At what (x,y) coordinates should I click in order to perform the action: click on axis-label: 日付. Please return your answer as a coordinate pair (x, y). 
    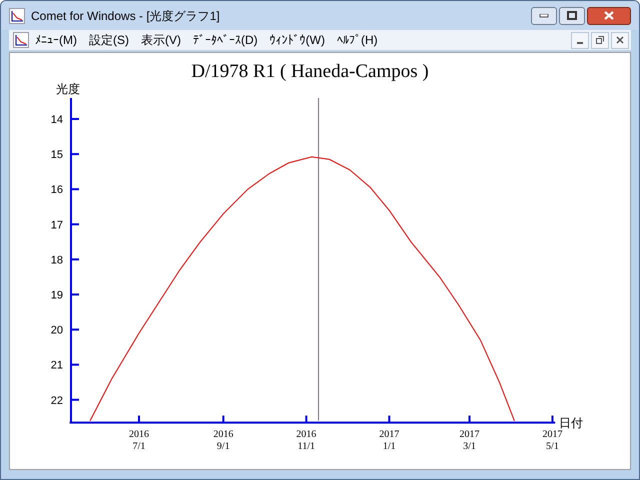
    Looking at the image, I should click on (571, 423).